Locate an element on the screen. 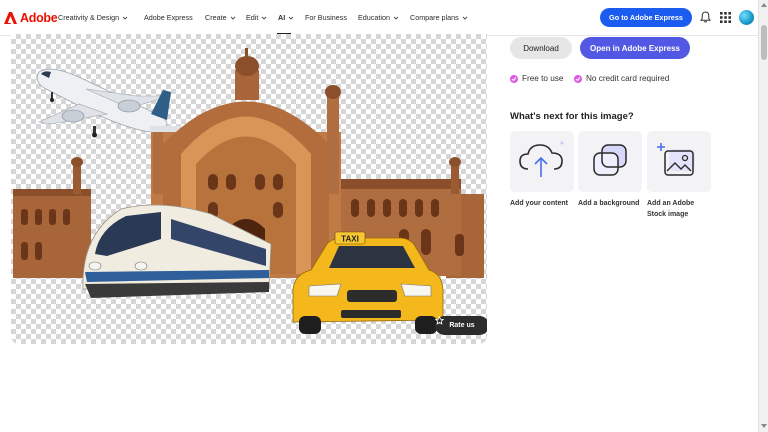 The image size is (768, 432). avatar is located at coordinates (746, 17).